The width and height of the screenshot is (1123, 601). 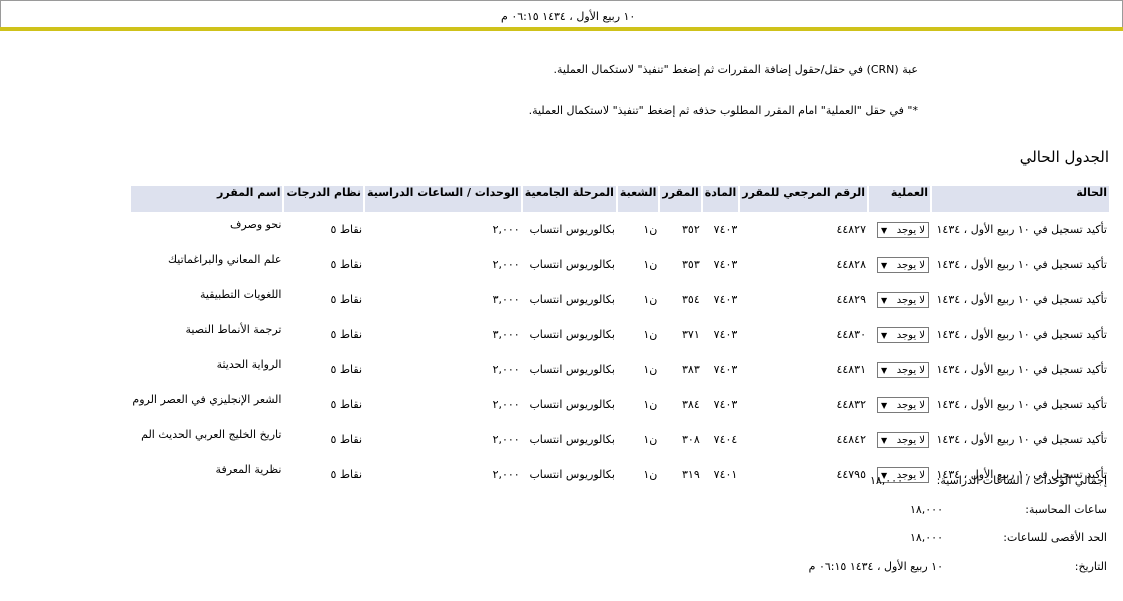 I want to click on row-course: ٣١٩, so click(x=691, y=474).